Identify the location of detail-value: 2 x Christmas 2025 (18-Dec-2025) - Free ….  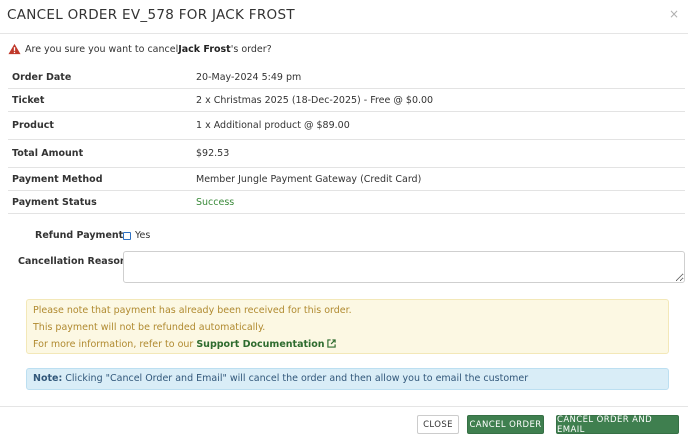
(438, 100).